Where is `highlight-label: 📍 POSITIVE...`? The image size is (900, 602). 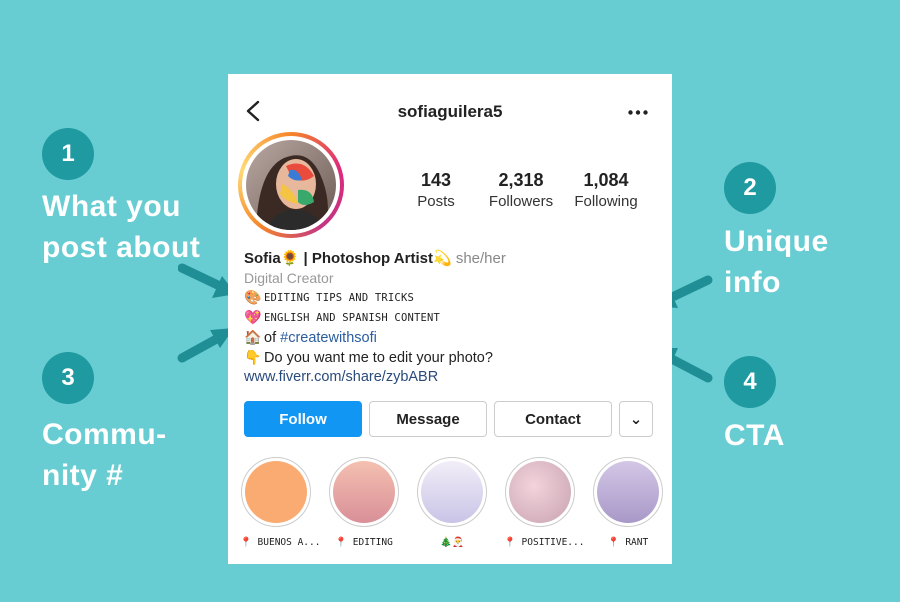 highlight-label: 📍 POSITIVE... is located at coordinates (544, 542).